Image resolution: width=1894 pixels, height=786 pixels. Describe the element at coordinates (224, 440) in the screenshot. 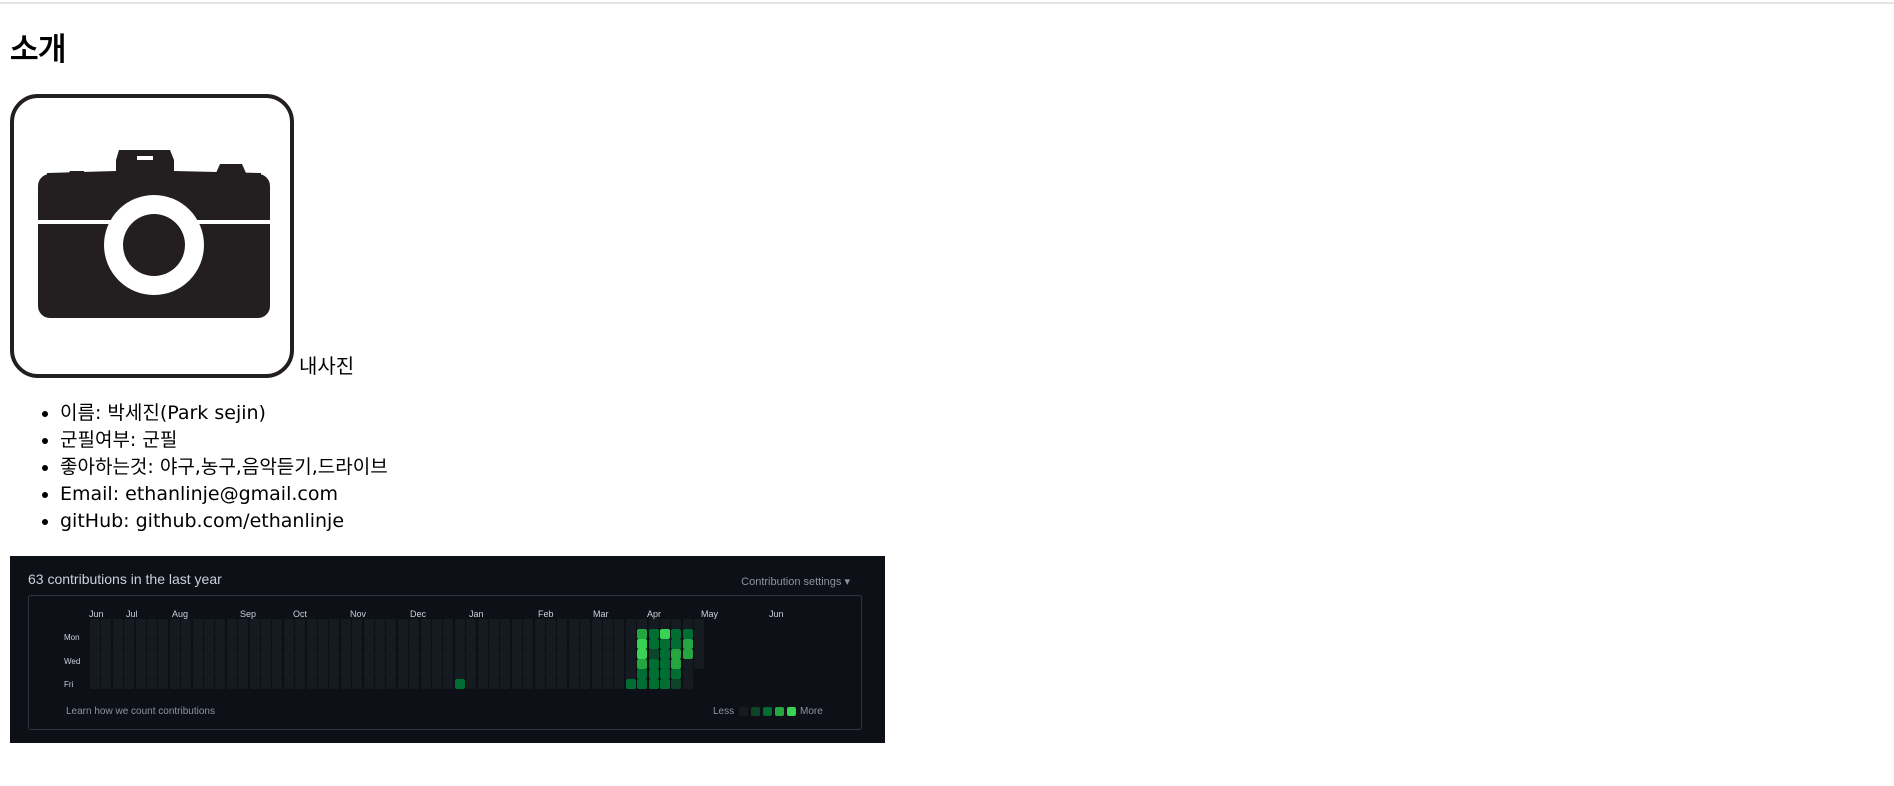

I see `info-item-military: 군필여부: 군필` at that location.